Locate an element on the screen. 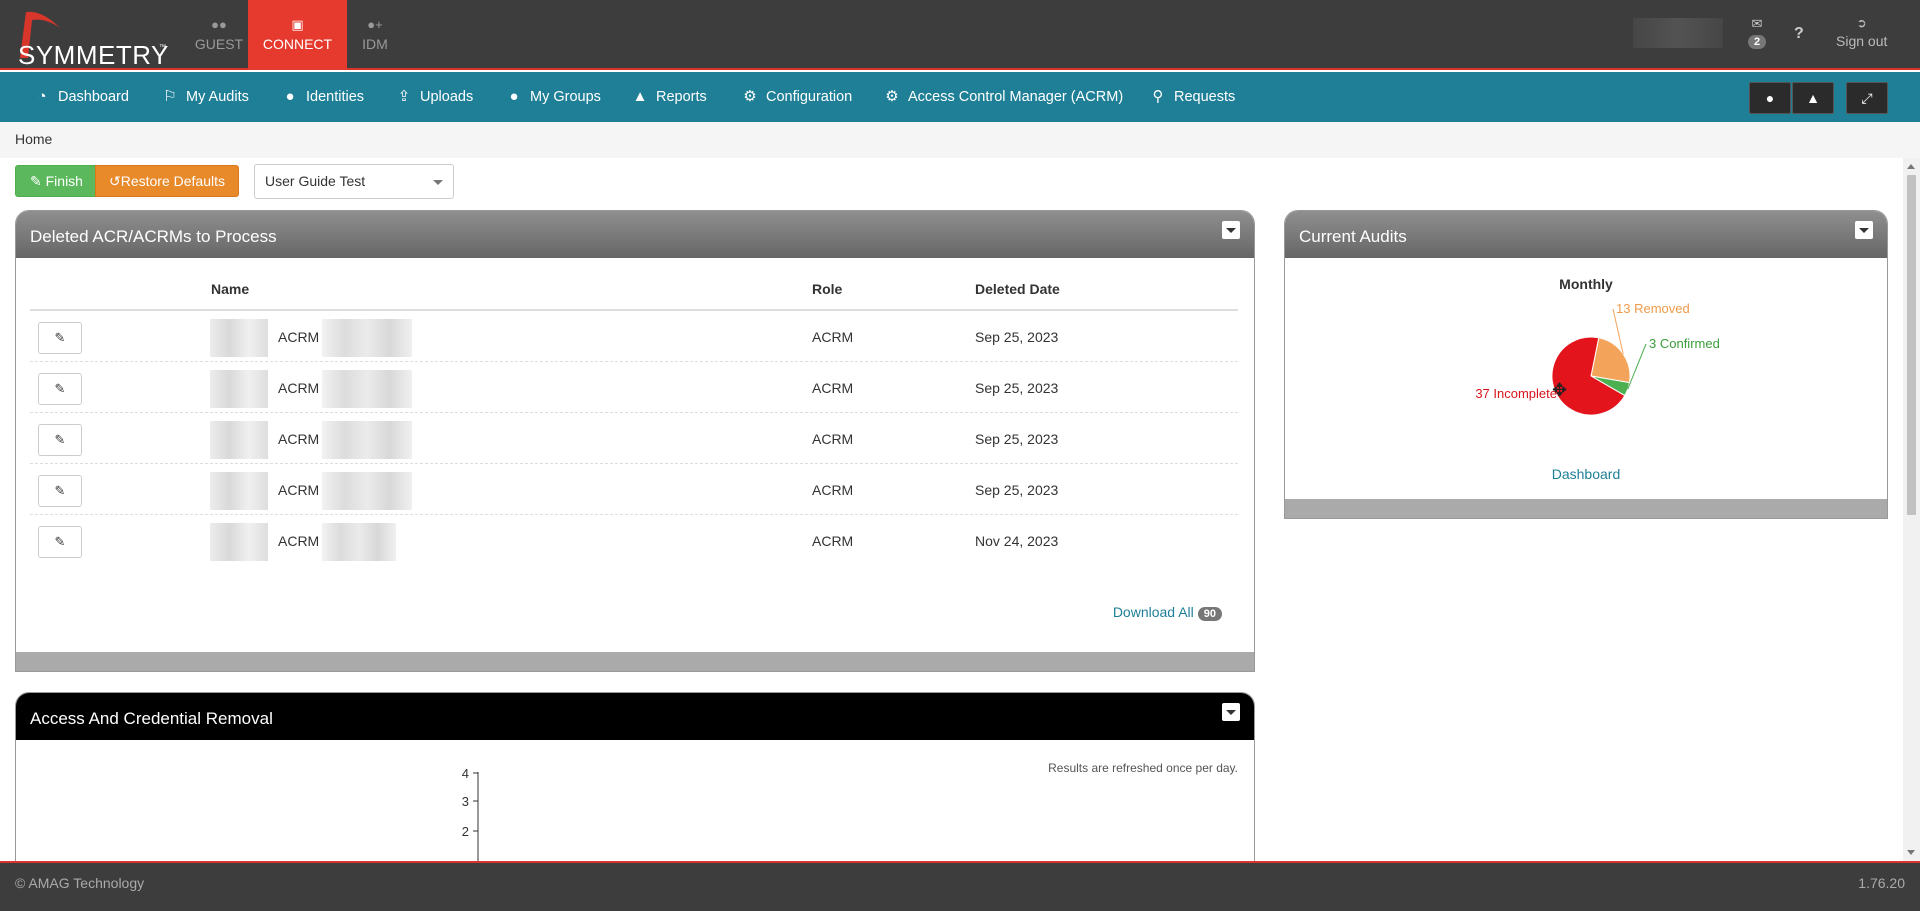 The image size is (1920, 911). pie-data-label: 3 Confirmed is located at coordinates (1684, 343).